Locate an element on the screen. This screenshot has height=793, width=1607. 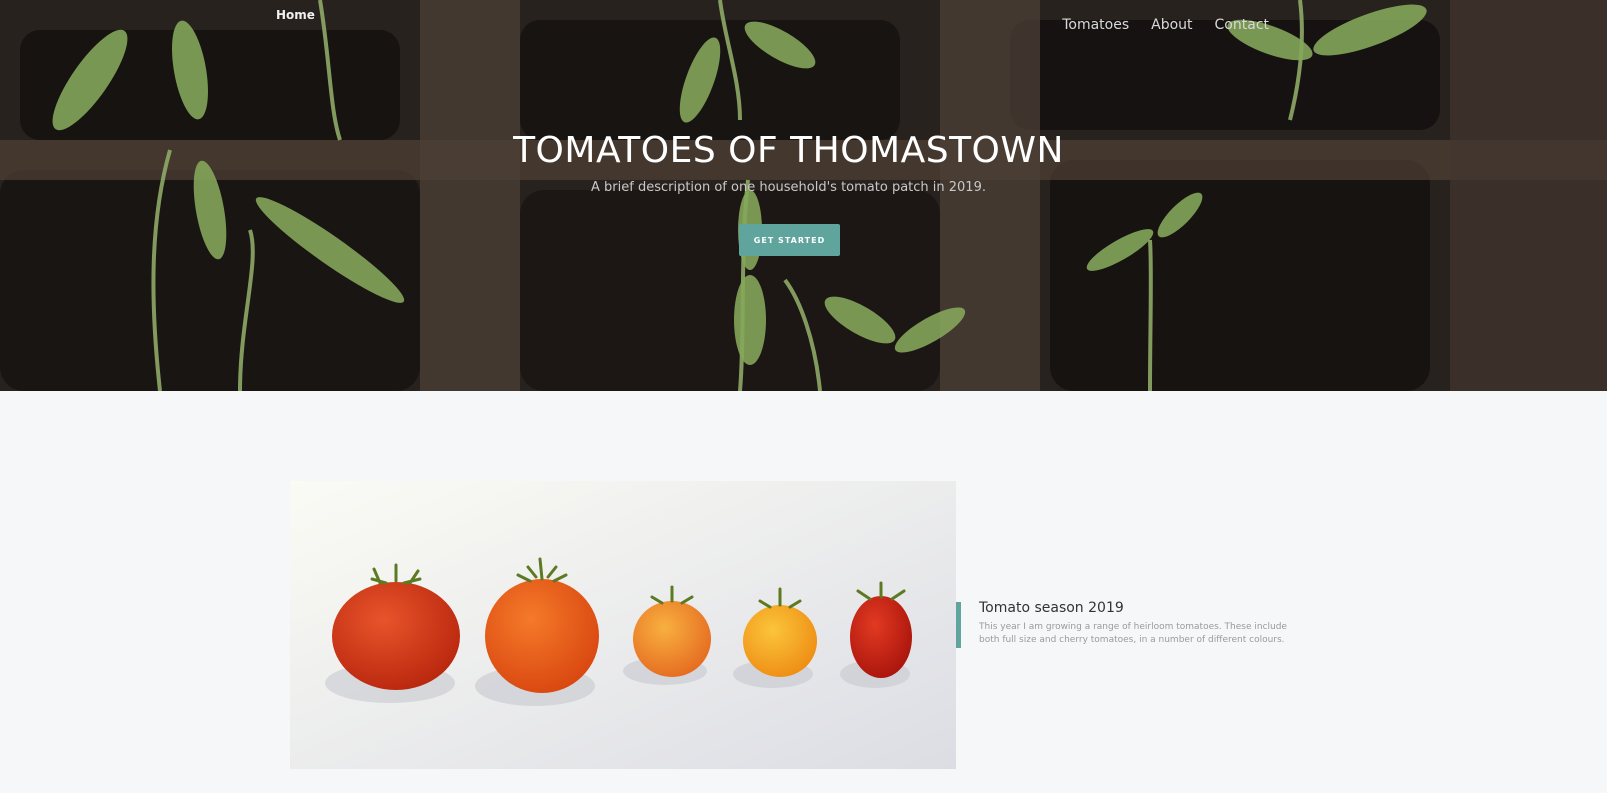
top-nav: Tomatoes About Contact is located at coordinates (1165, 25).